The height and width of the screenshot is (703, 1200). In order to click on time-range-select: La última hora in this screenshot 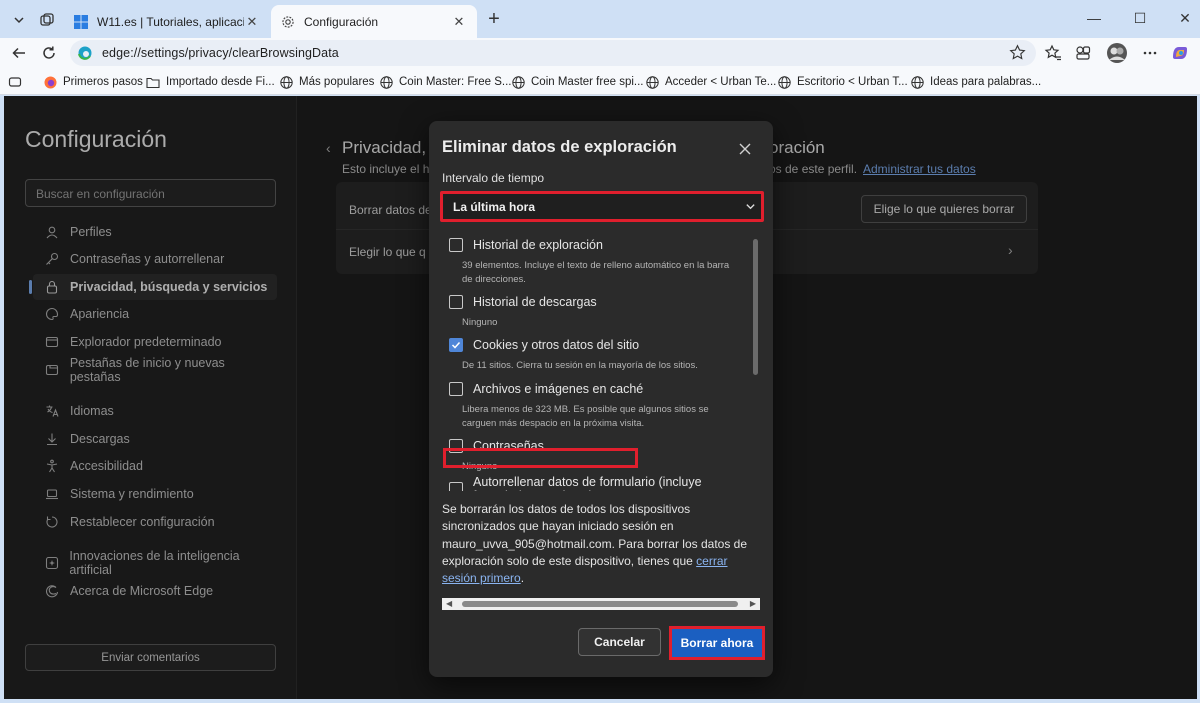, I will do `click(602, 206)`.